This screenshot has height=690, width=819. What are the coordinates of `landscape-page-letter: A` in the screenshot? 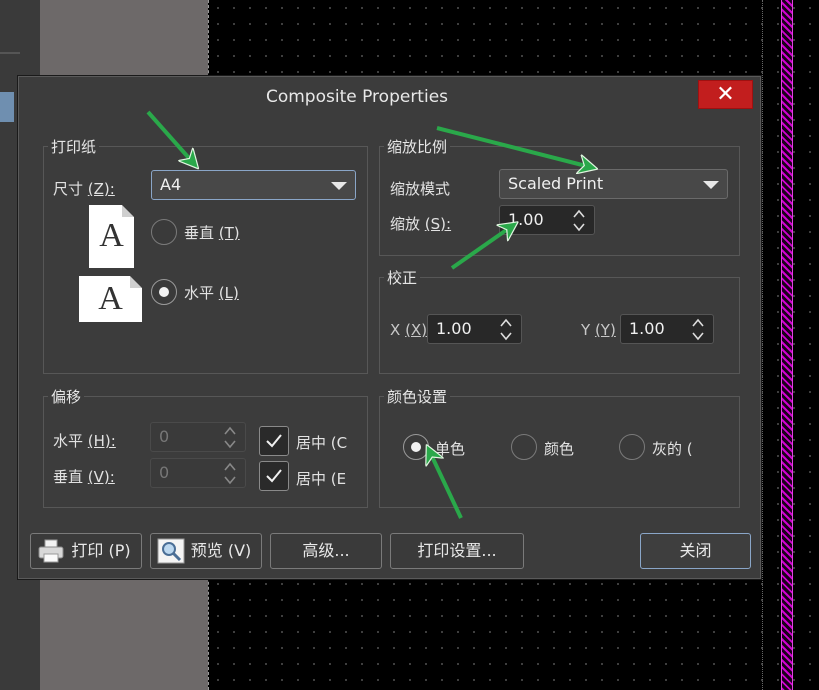 It's located at (110, 298).